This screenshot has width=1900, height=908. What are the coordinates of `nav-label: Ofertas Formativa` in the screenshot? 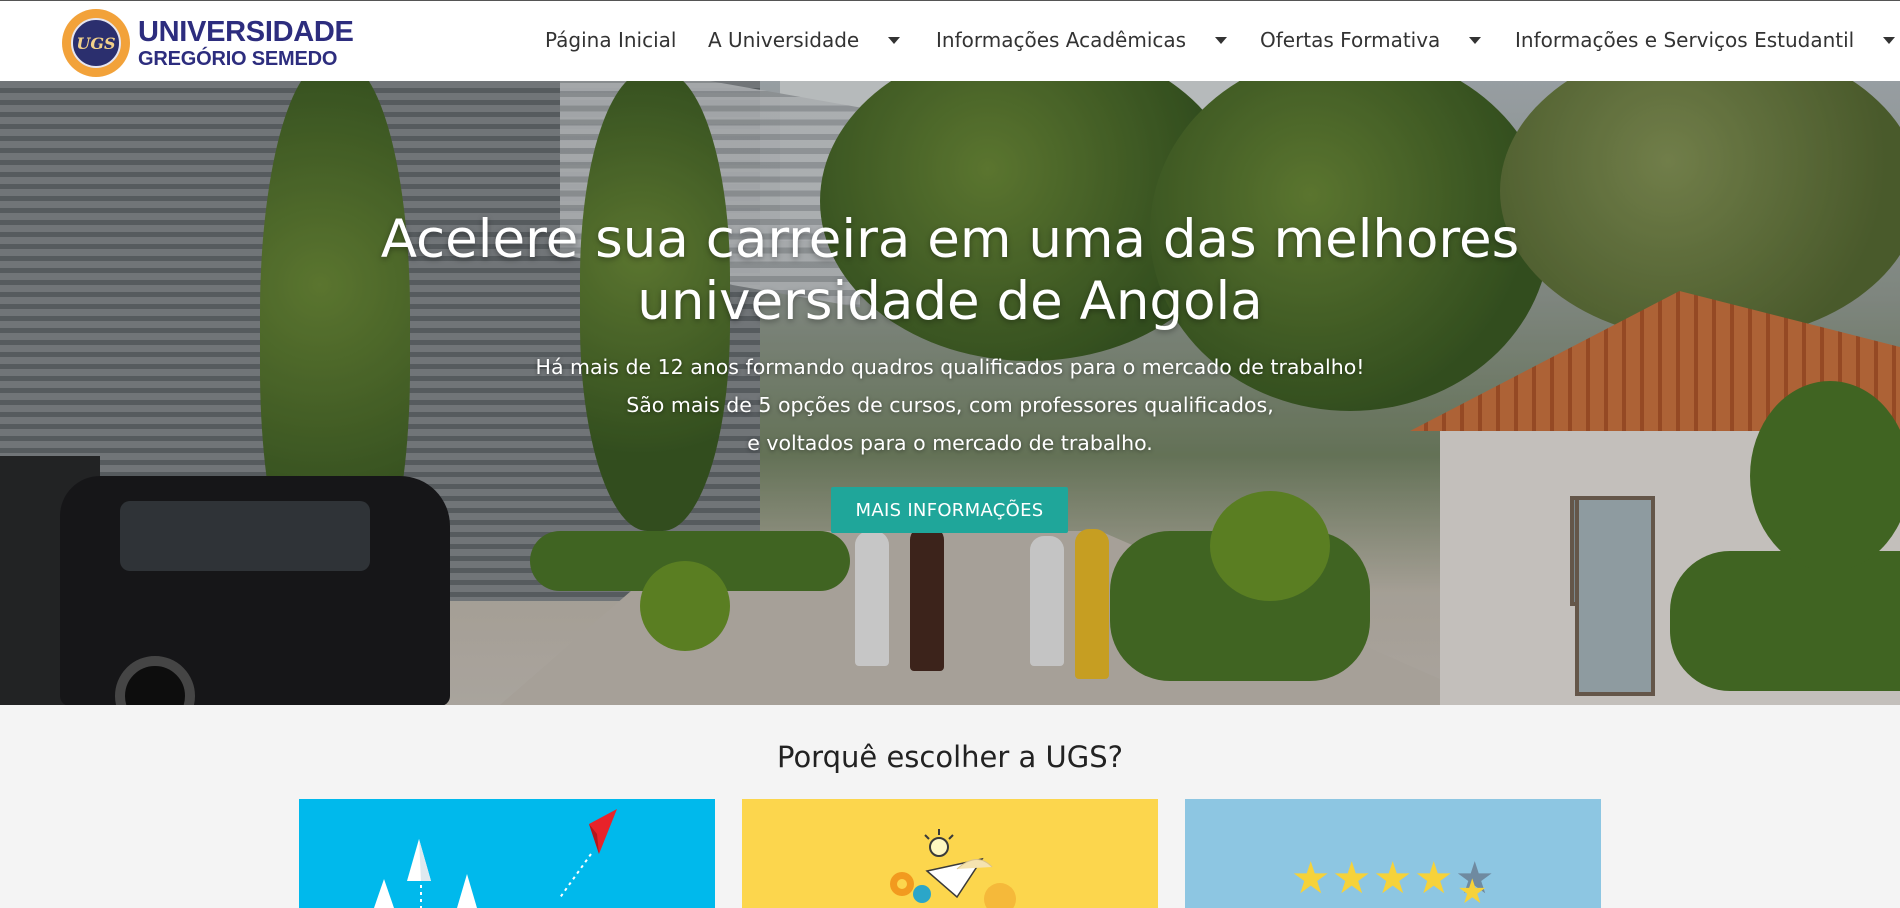 It's located at (1350, 40).